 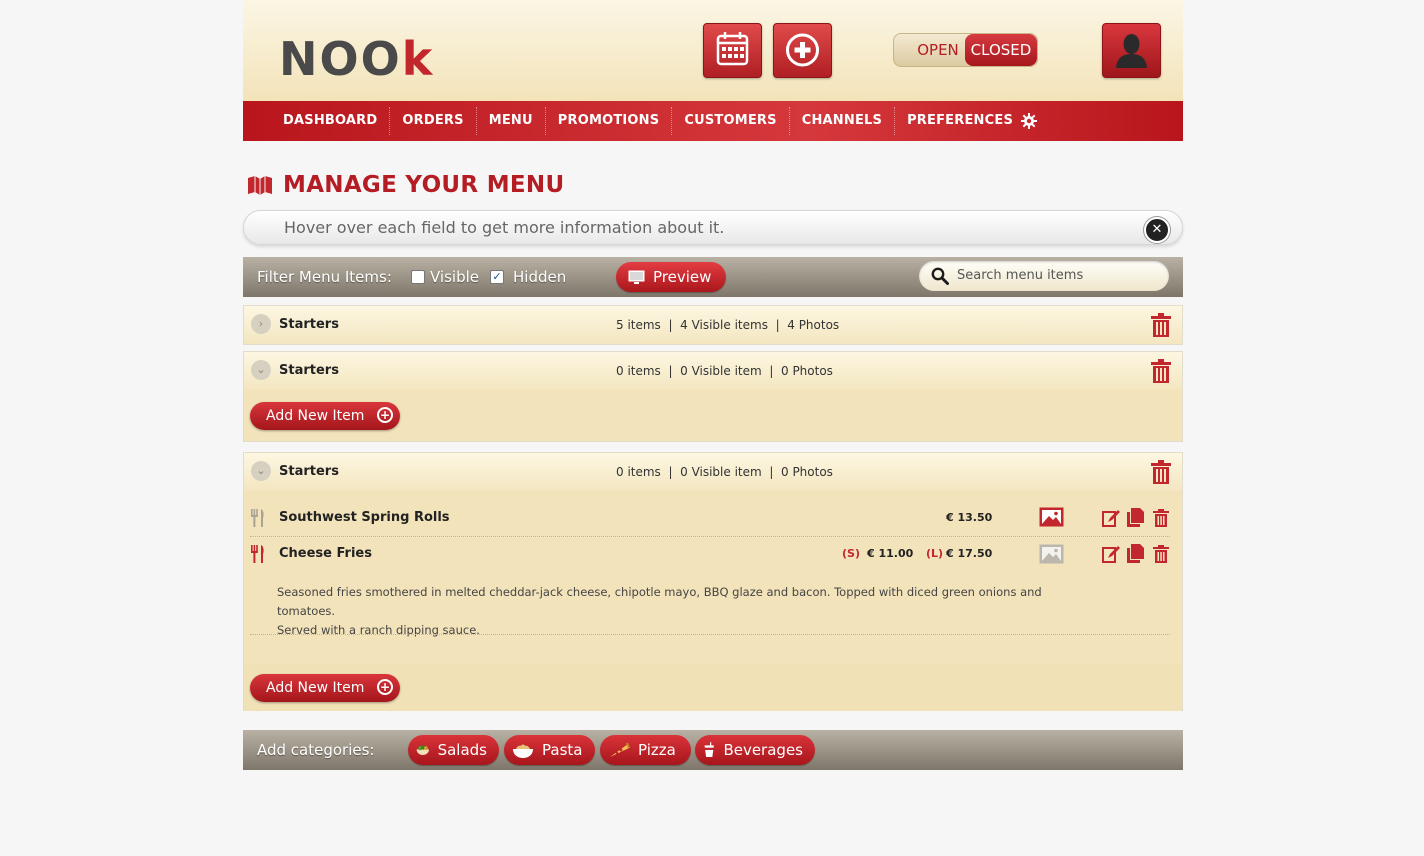 I want to click on nav-menu: MENU, so click(x=511, y=121).